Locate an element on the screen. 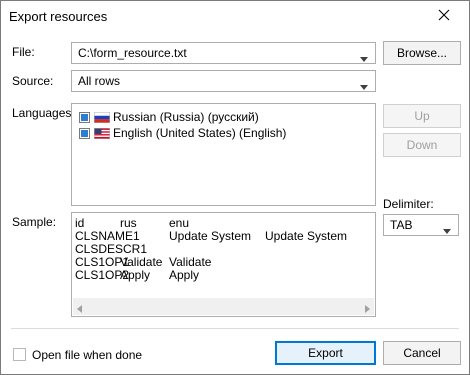  file-path-value: C:\form_resource.txt is located at coordinates (132, 53).